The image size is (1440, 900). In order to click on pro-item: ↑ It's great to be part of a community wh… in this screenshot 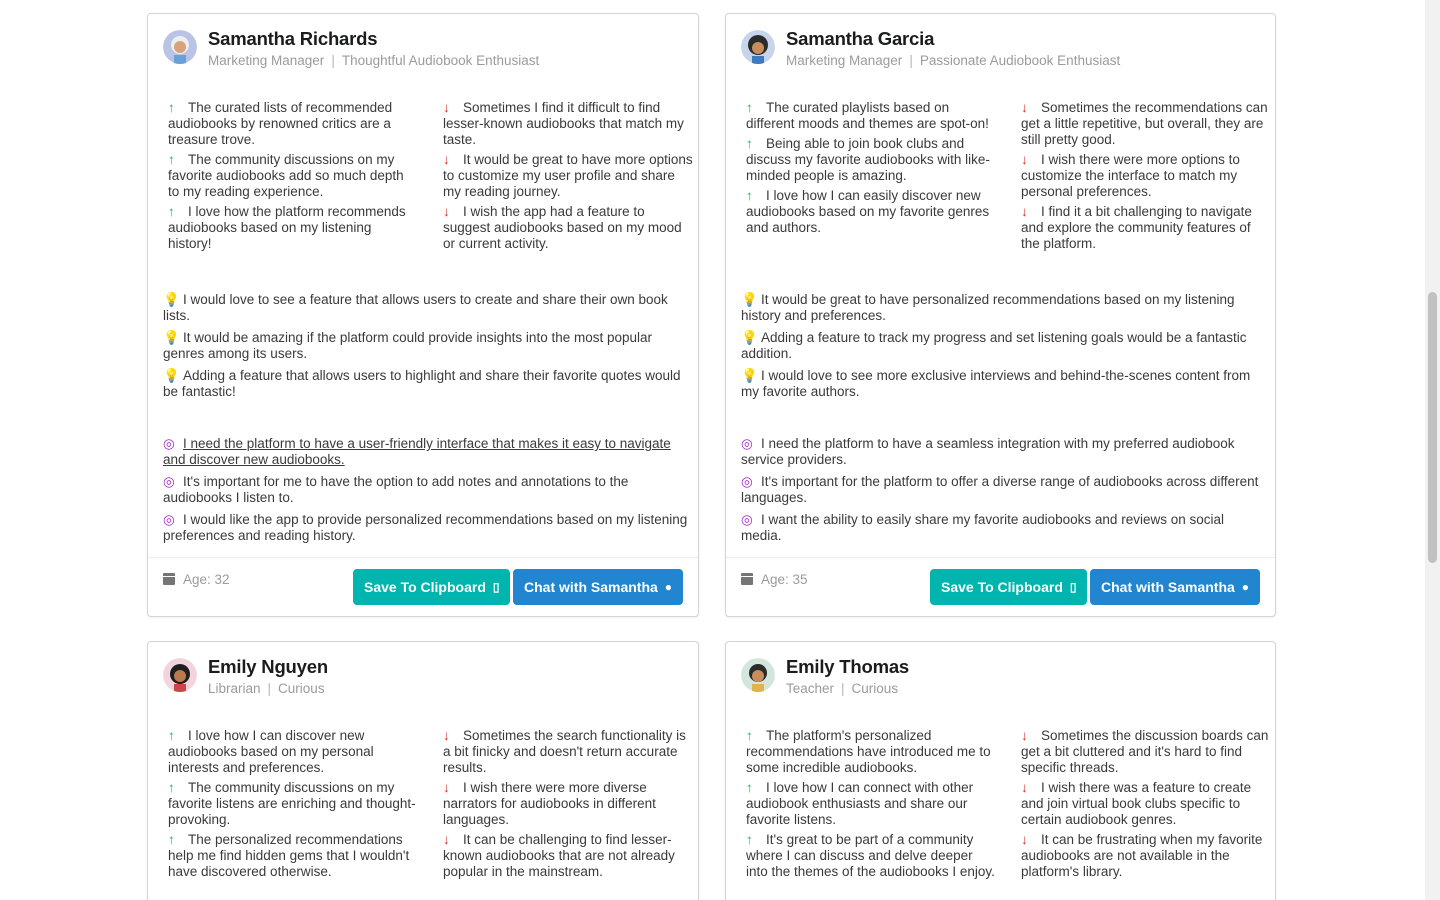, I will do `click(870, 855)`.